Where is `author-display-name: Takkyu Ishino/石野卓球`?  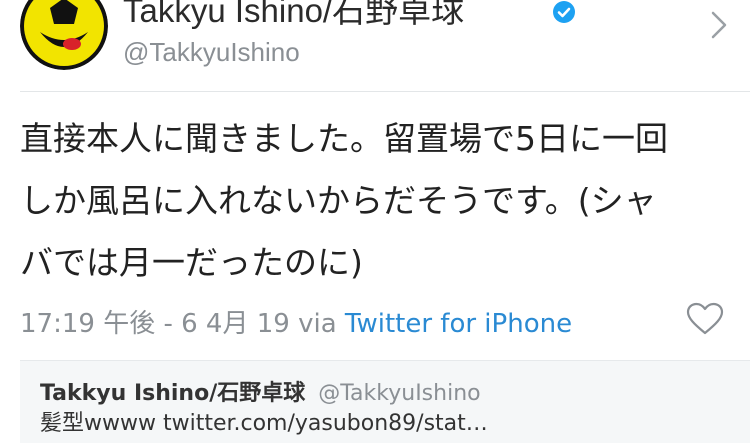
author-display-name: Takkyu Ishino/石野卓球 is located at coordinates (293, 16).